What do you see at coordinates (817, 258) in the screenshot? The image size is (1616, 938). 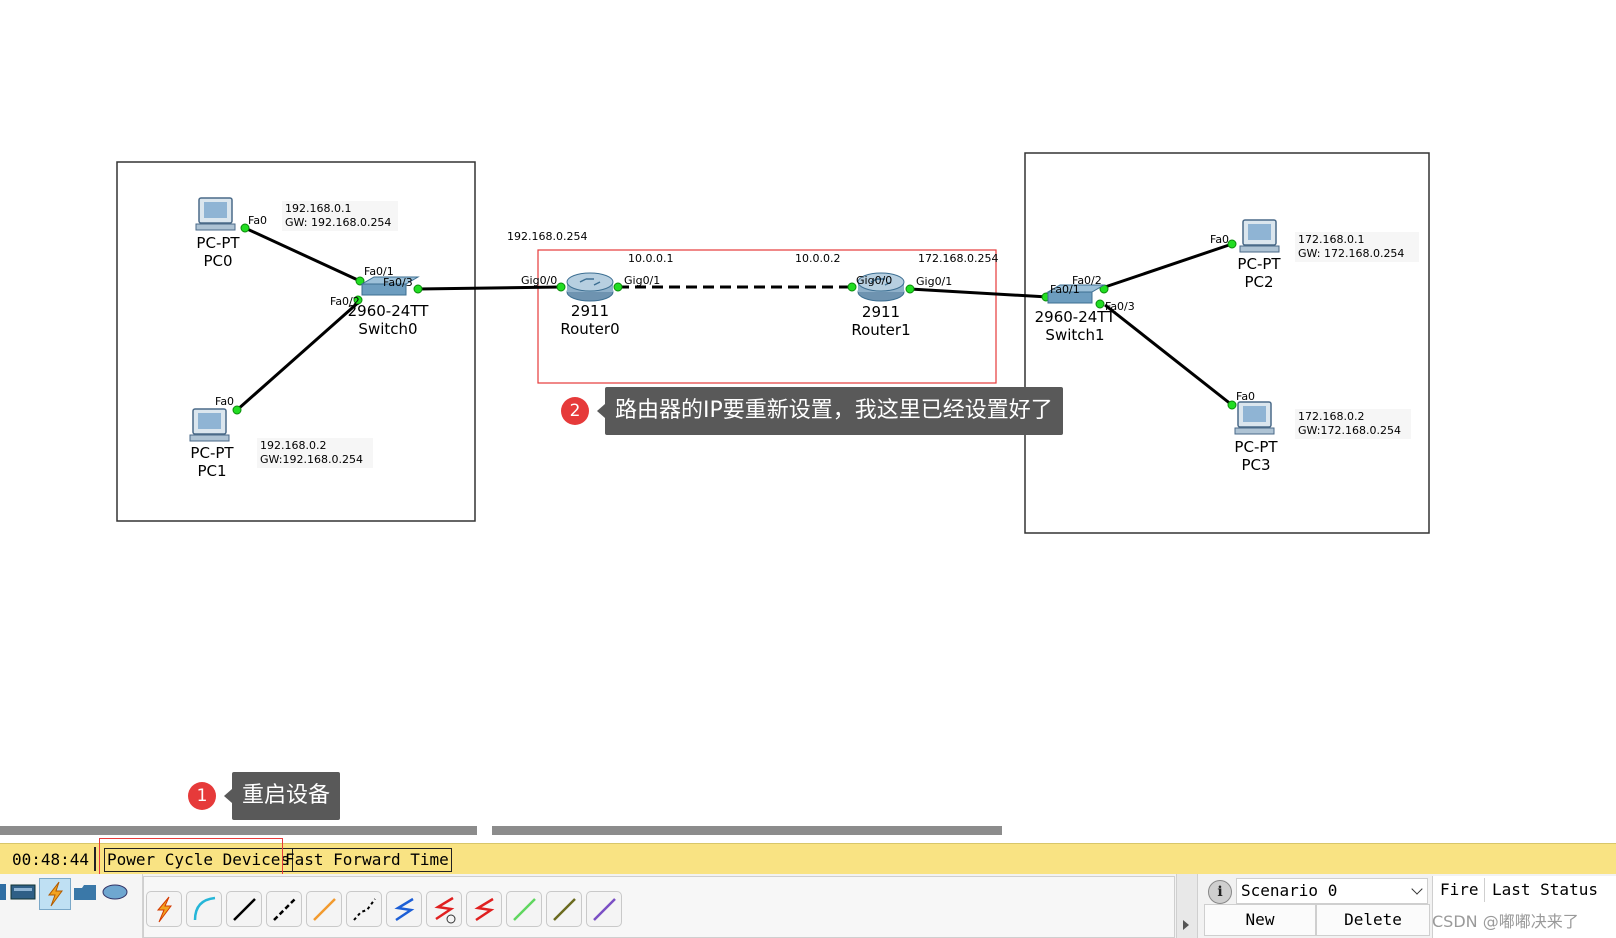 I see `router1-g00-ip-note: 10.0.0.2` at bounding box center [817, 258].